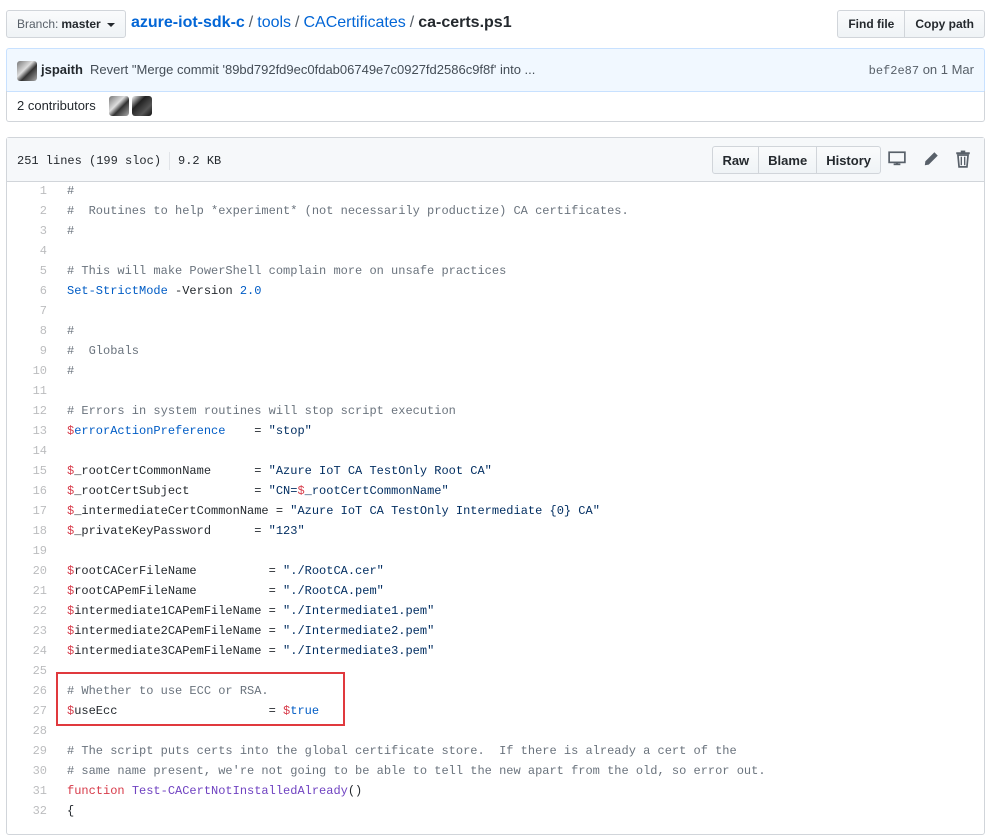 This screenshot has height=835, width=985. I want to click on line-number: 12, so click(27, 411).